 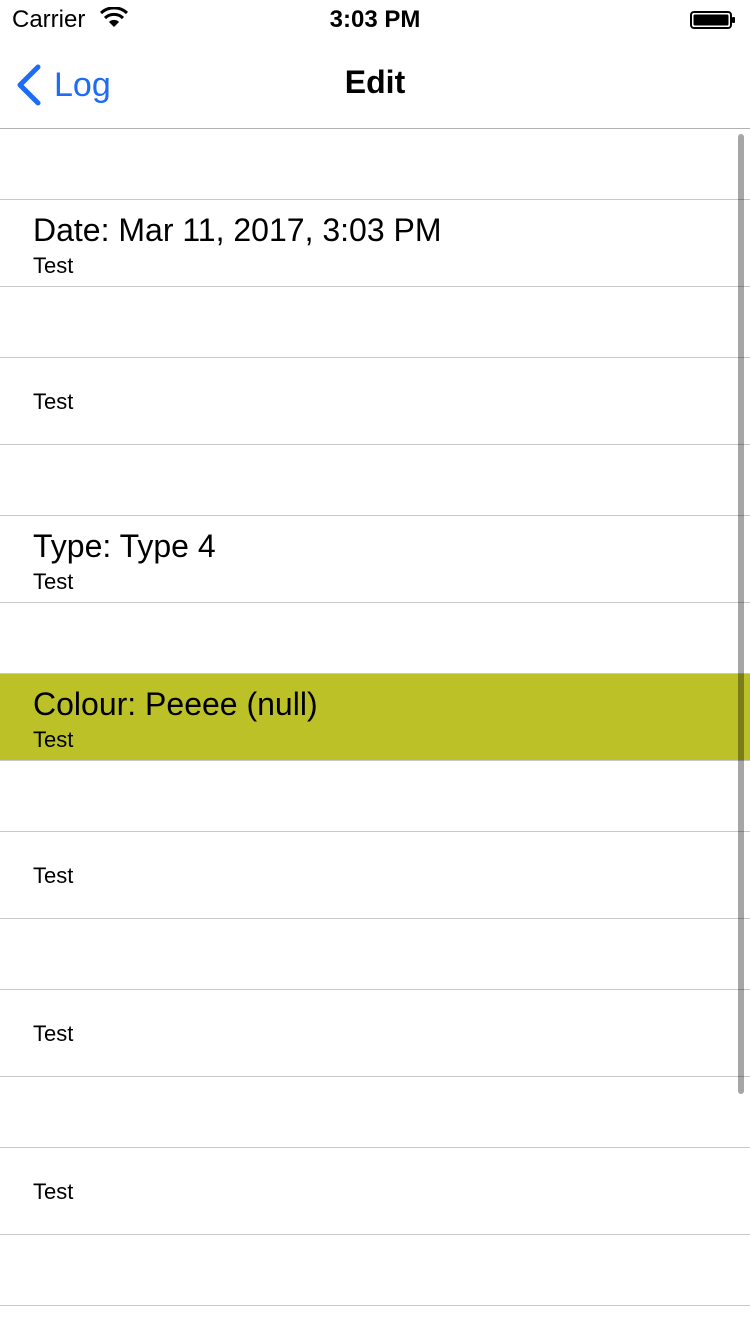 I want to click on list-item-title: Colour: Peeee (null), so click(x=175, y=704).